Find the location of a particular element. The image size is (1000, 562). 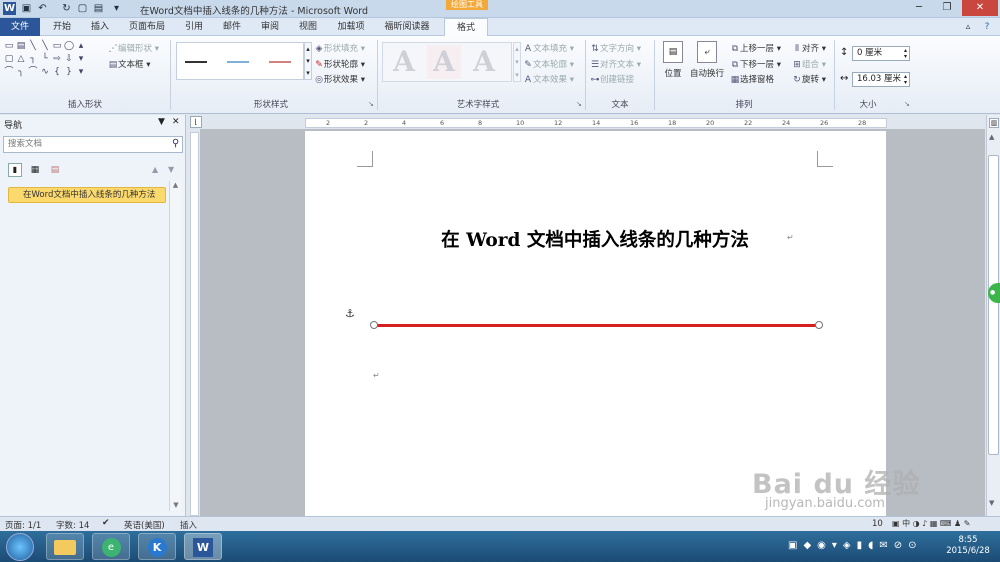

nav-heading-item: 在Word文档中插入线条的几种方法 is located at coordinates (87, 195).